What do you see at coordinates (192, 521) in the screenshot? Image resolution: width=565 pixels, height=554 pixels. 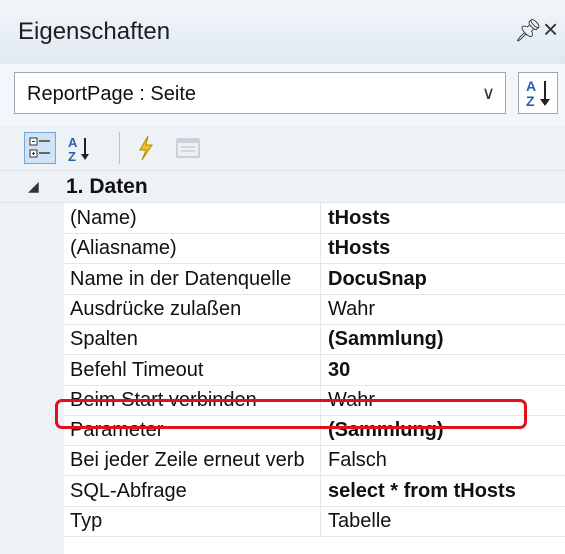 I see `property-name: Typ` at bounding box center [192, 521].